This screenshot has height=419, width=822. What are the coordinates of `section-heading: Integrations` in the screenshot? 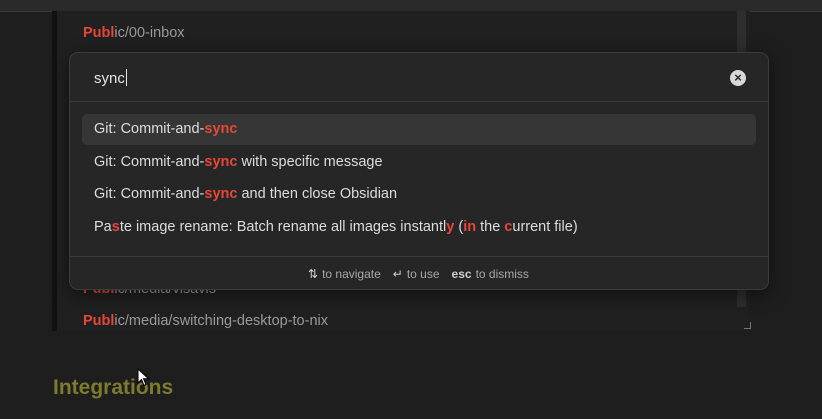 It's located at (113, 387).